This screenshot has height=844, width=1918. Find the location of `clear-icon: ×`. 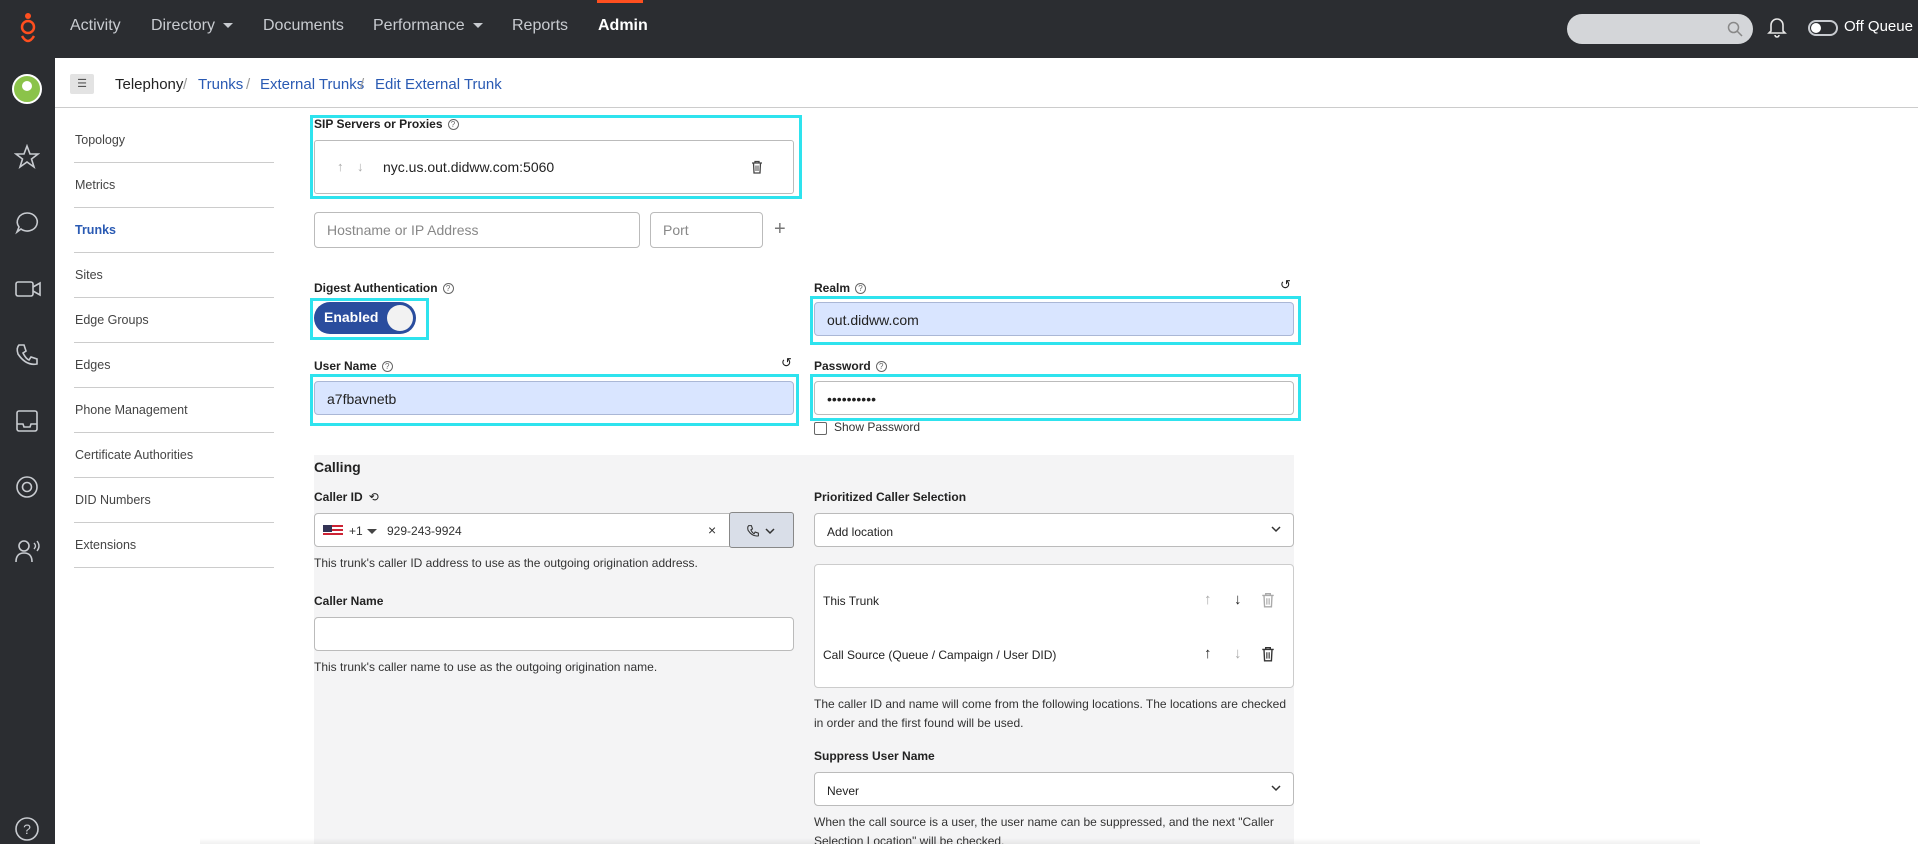

clear-icon: × is located at coordinates (712, 530).